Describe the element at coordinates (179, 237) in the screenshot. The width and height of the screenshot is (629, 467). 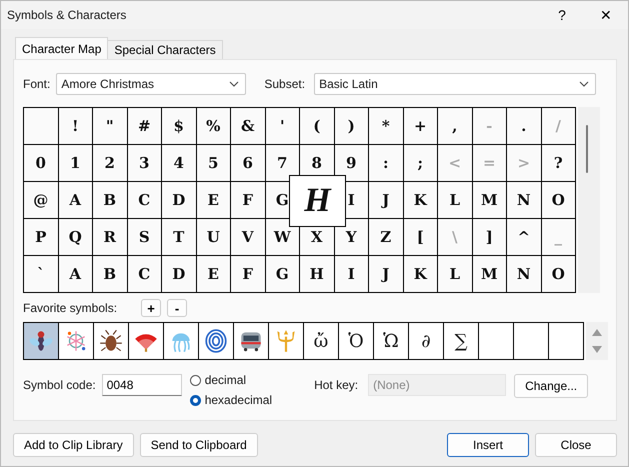
I see `character-cell: T` at that location.